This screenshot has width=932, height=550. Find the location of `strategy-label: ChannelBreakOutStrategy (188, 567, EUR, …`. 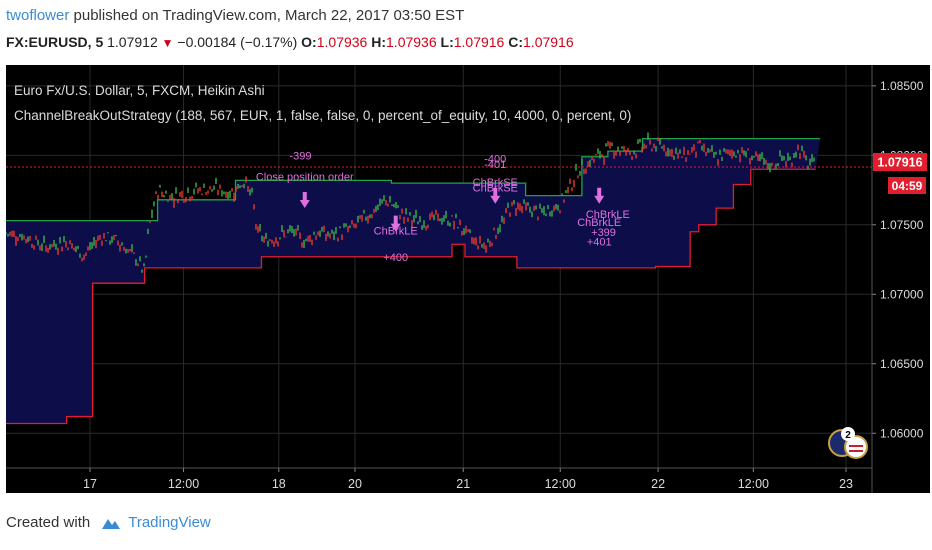

strategy-label: ChannelBreakOutStrategy (188, 567, EUR, … is located at coordinates (322, 115).